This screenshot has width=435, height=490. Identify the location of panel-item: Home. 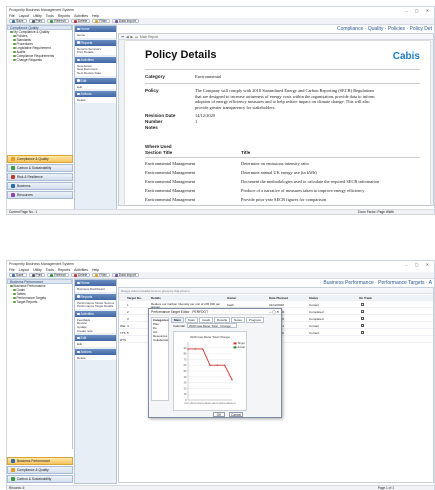
(95, 35).